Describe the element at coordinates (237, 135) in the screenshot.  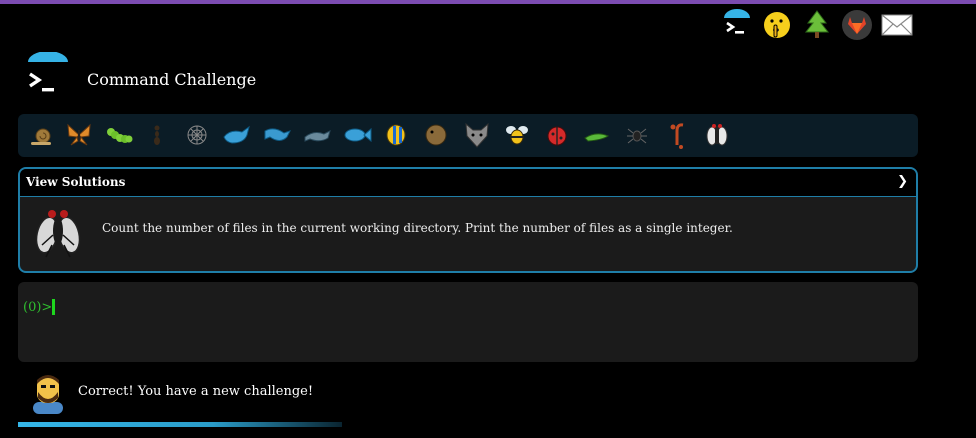
I see `whale-icon` at that location.